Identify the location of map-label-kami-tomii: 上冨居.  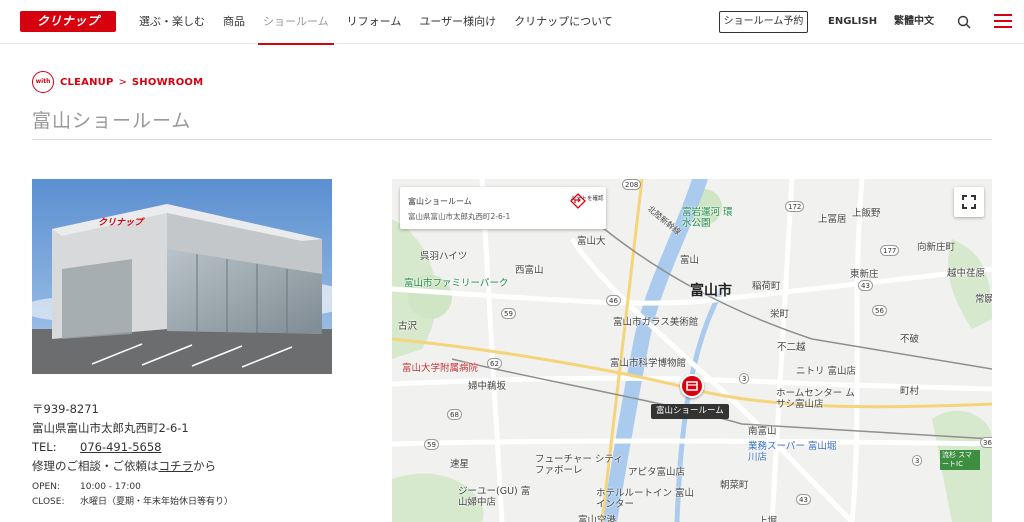
(832, 219).